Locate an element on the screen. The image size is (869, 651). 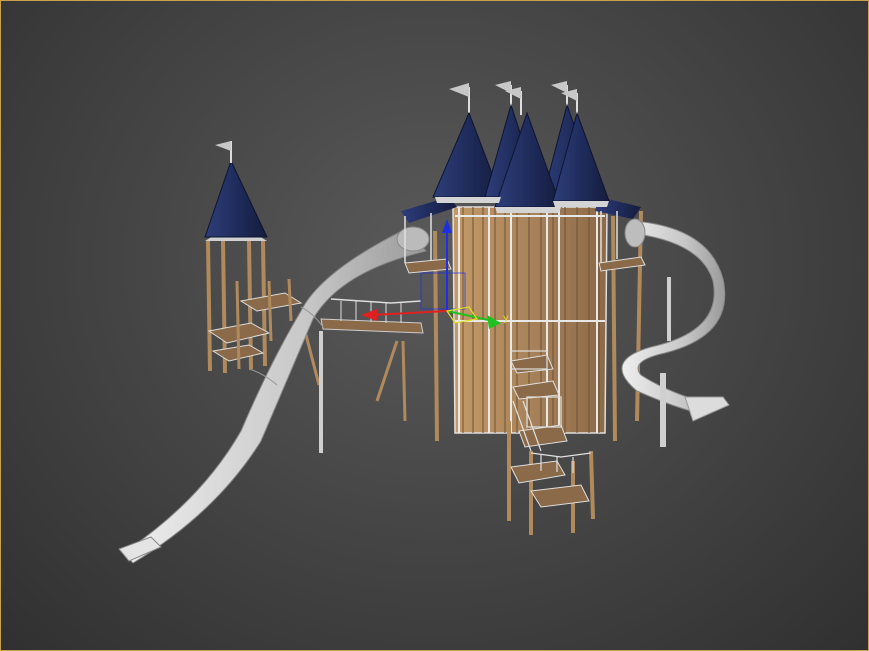
castle-turrets is located at coordinates (521, 147).